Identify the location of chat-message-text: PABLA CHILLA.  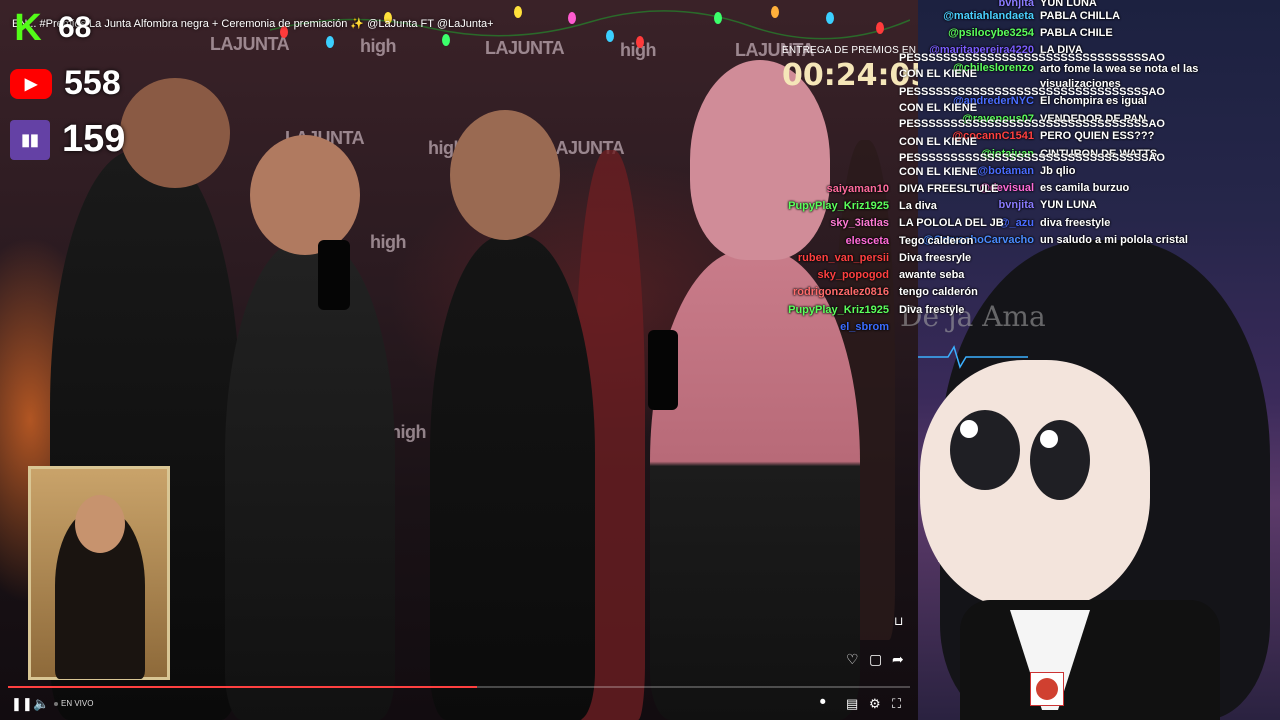
(1080, 16).